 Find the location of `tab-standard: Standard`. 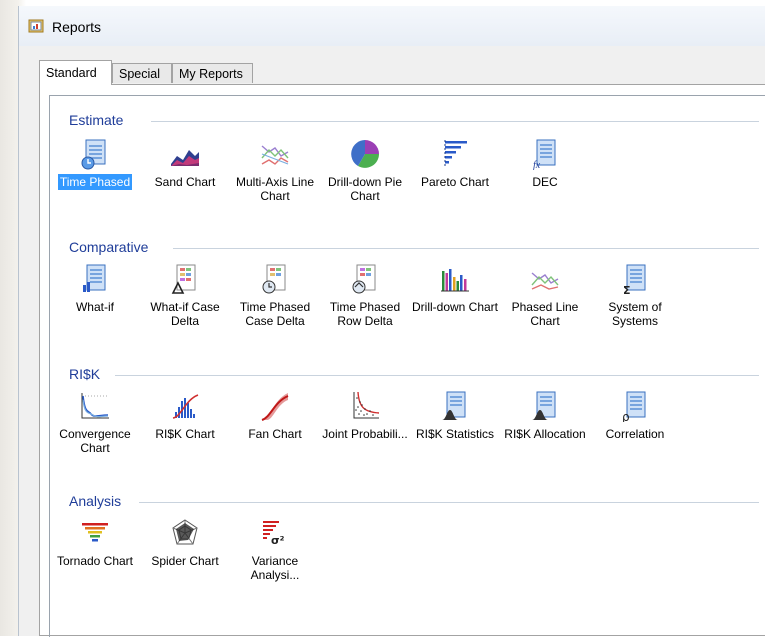

tab-standard: Standard is located at coordinates (75, 72).